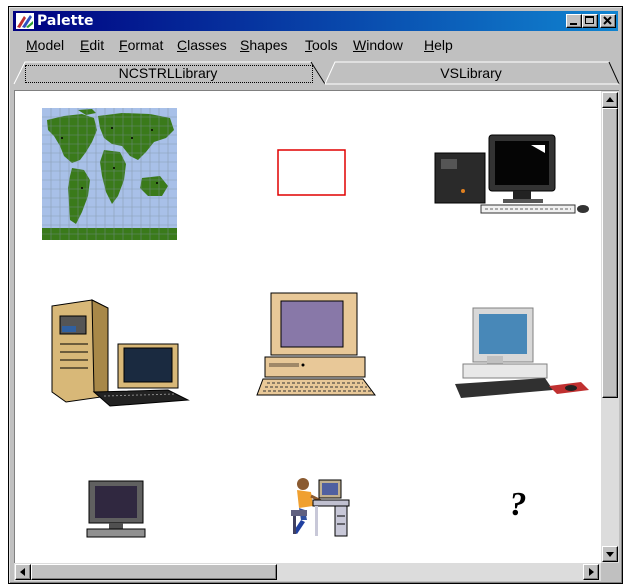 This screenshot has height=588, width=633. I want to click on monitor-icon, so click(117, 509).